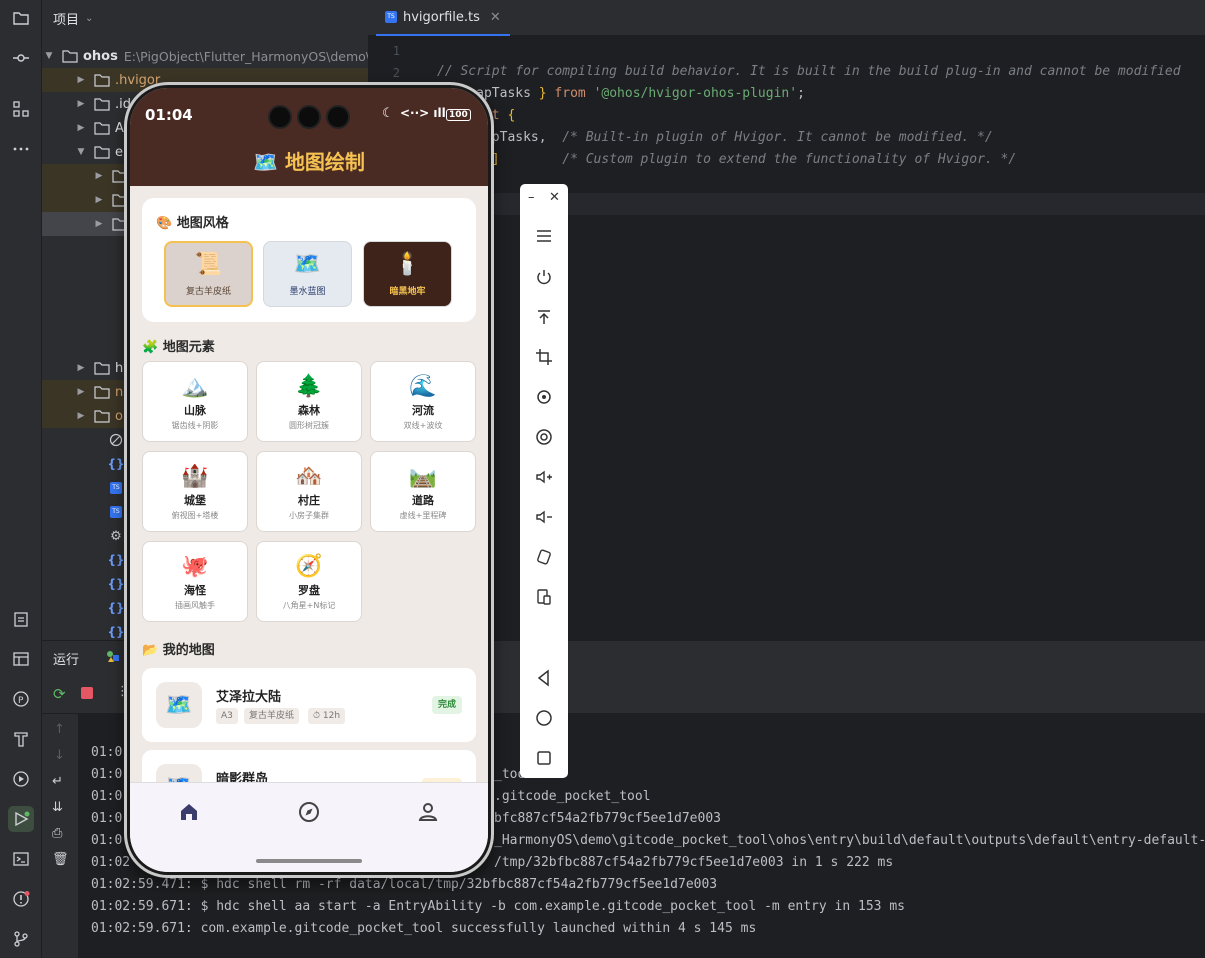 The image size is (1205, 958). What do you see at coordinates (443, 18) in the screenshot?
I see `tab-hvigorfile: TS hvigorfile.ts ✕` at bounding box center [443, 18].